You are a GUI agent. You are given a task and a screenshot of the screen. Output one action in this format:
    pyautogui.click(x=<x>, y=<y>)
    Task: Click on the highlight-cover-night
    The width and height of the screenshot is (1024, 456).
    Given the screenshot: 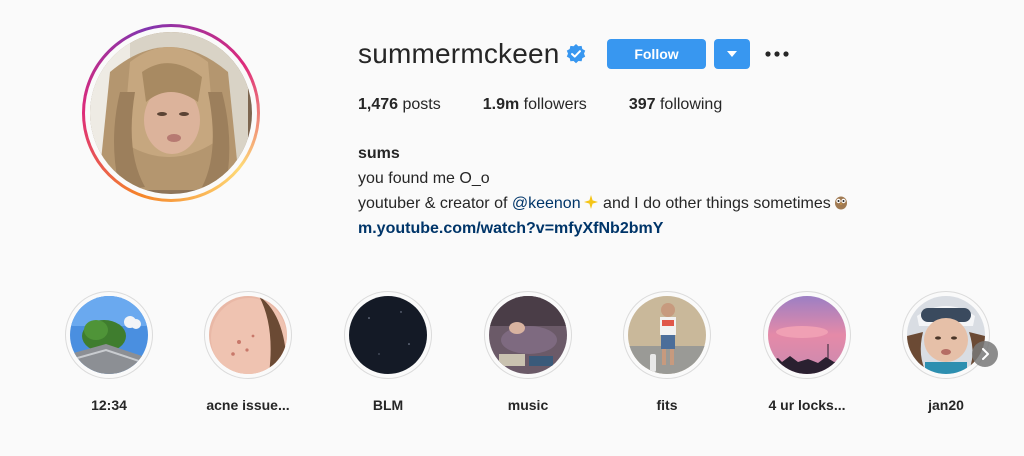 What is the action you would take?
    pyautogui.click(x=388, y=335)
    